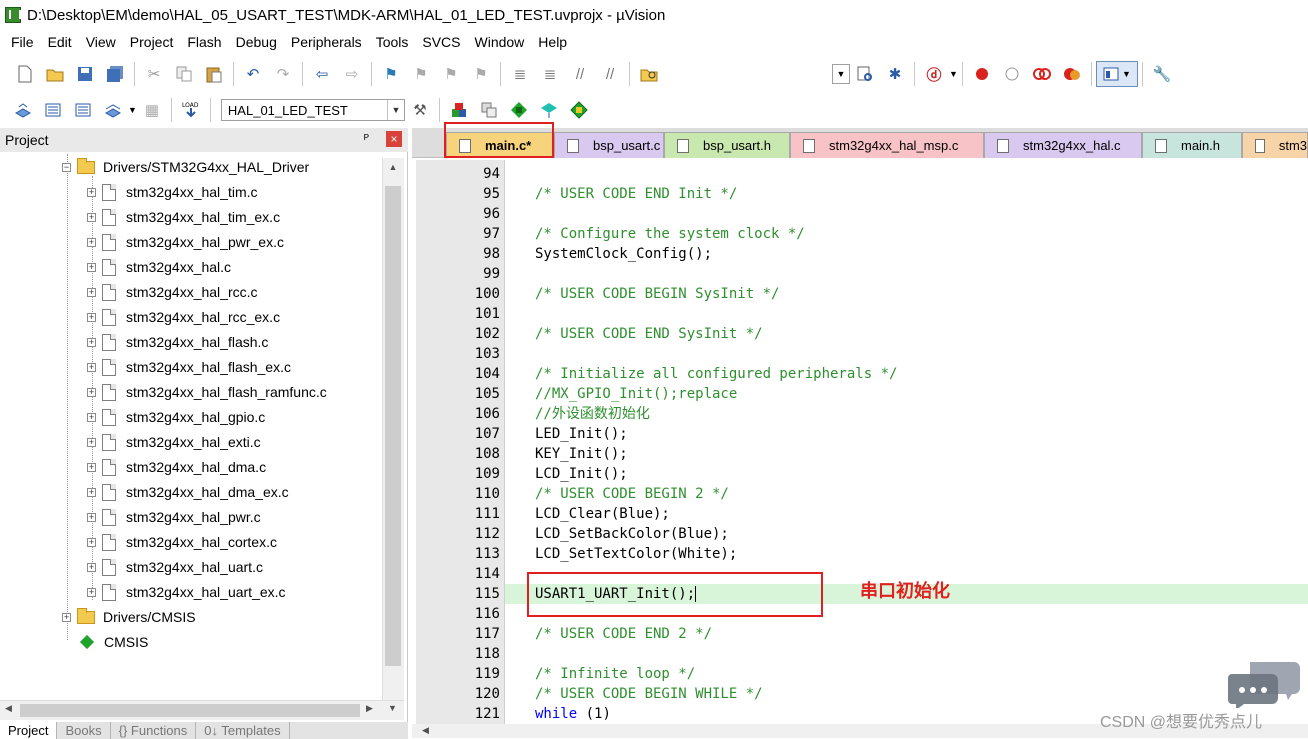 The height and width of the screenshot is (739, 1308). Describe the element at coordinates (394, 139) in the screenshot. I see `close-icon: ×` at that location.